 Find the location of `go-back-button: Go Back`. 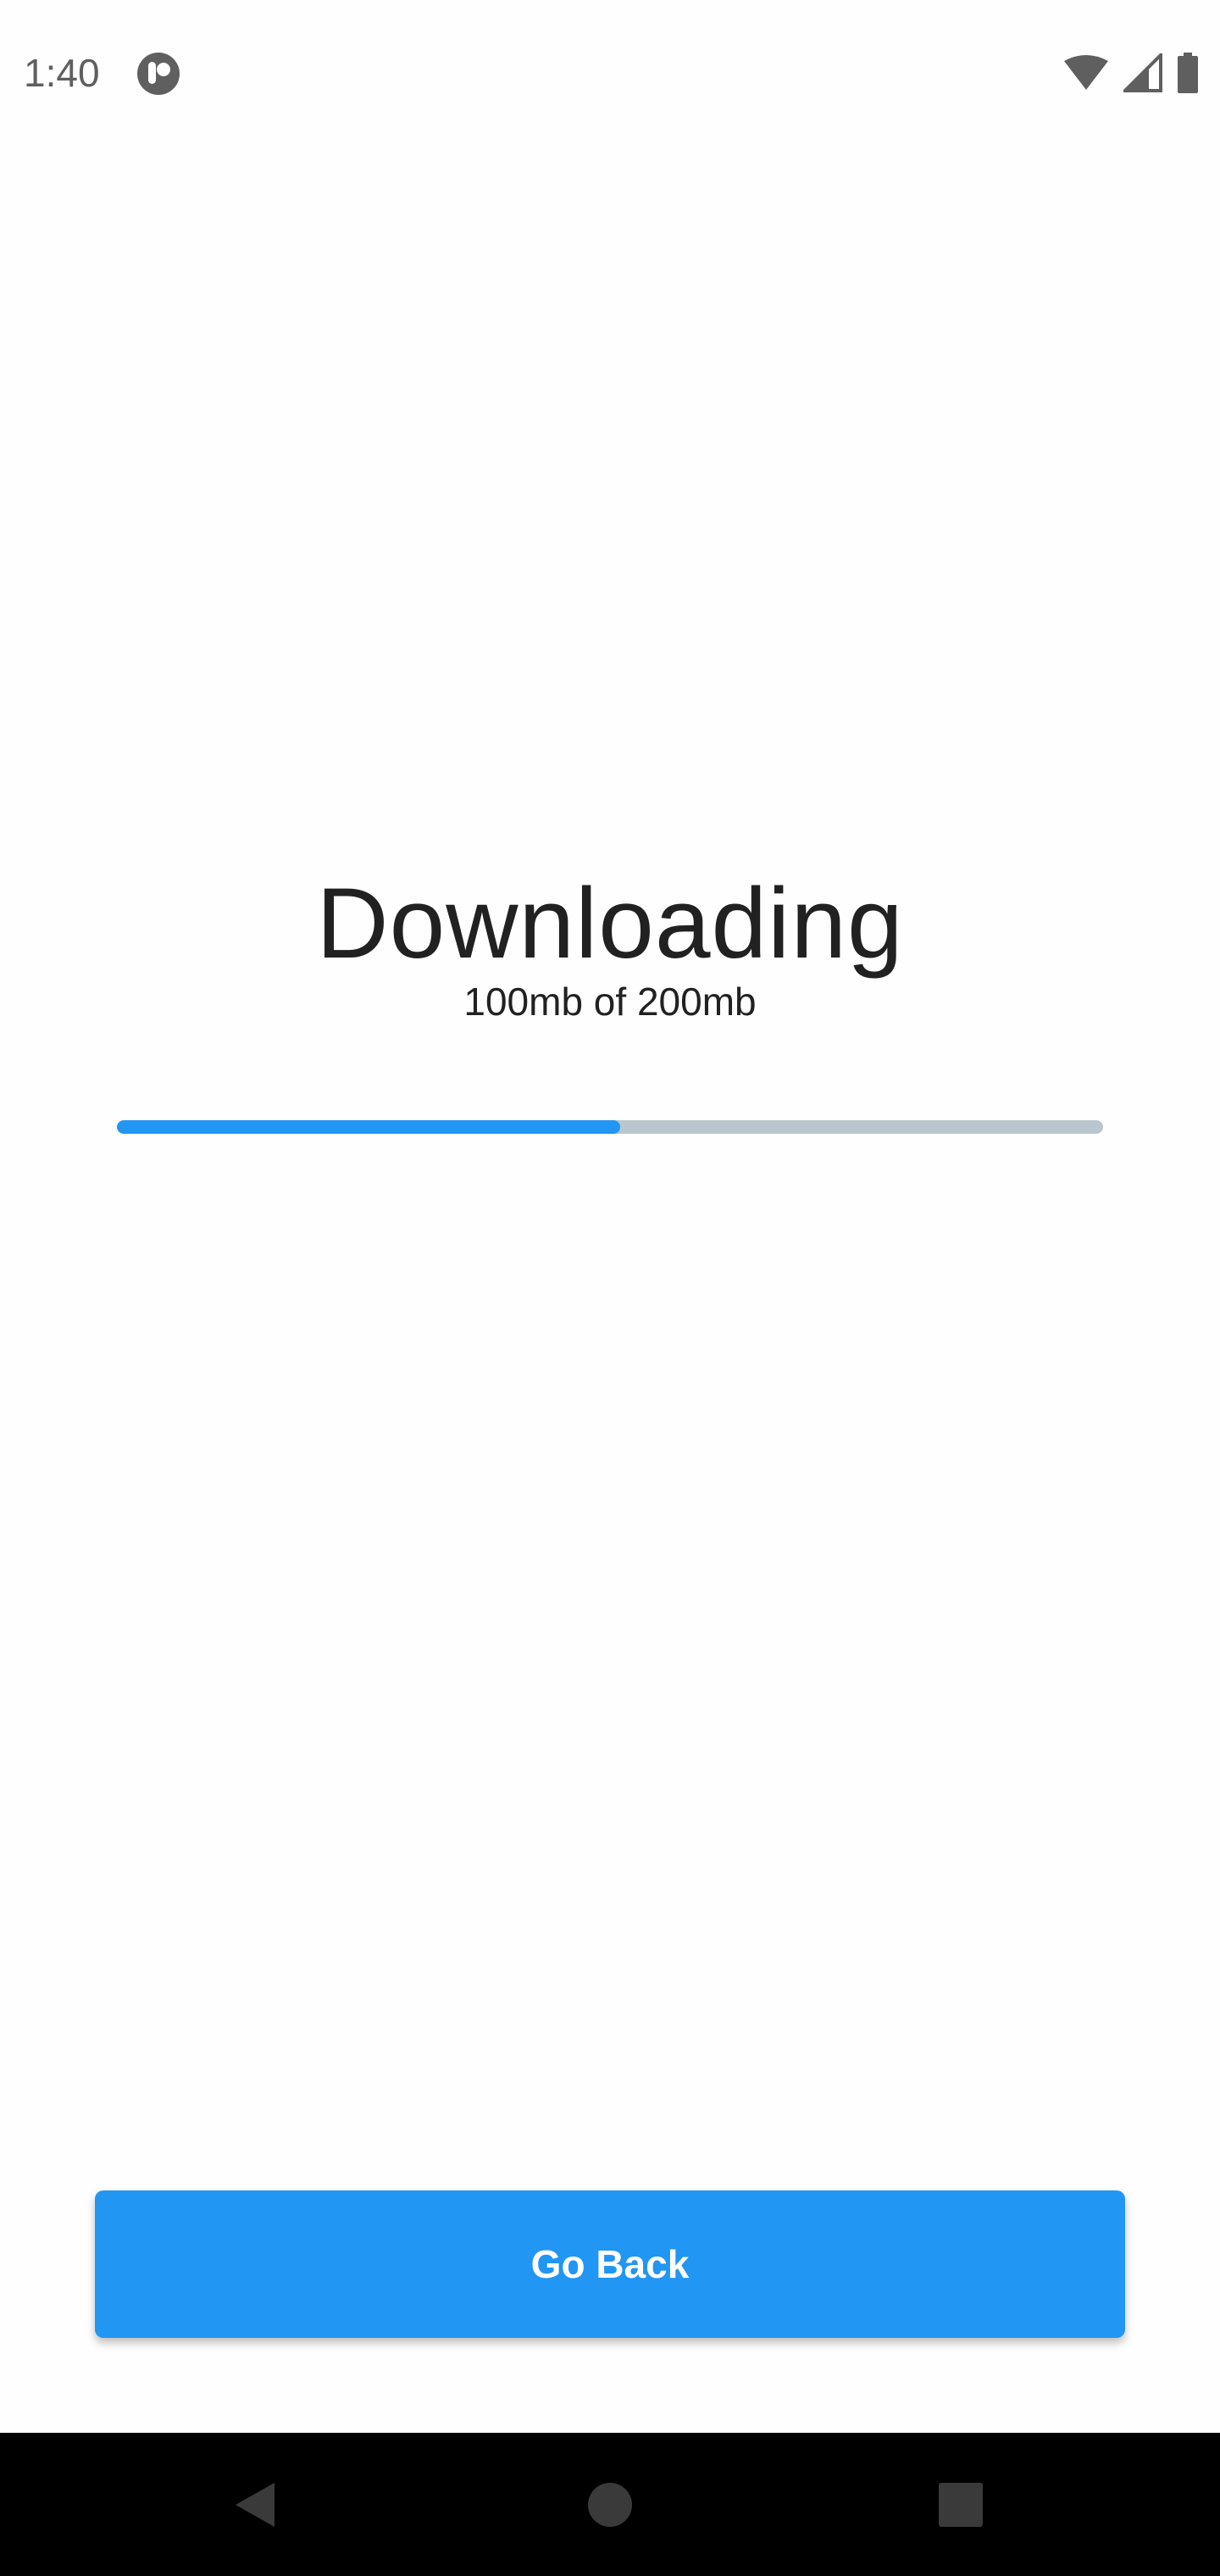

go-back-button: Go Back is located at coordinates (610, 2264).